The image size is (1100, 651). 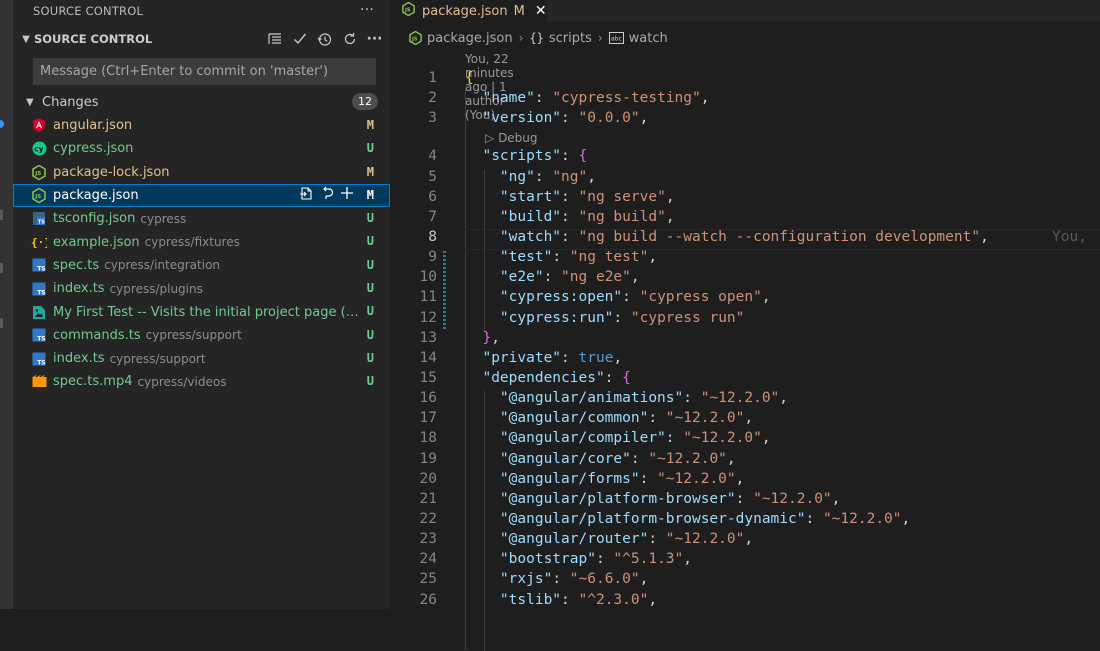 I want to click on view-title: SOURCE CONTROL ···, so click(x=201, y=11).